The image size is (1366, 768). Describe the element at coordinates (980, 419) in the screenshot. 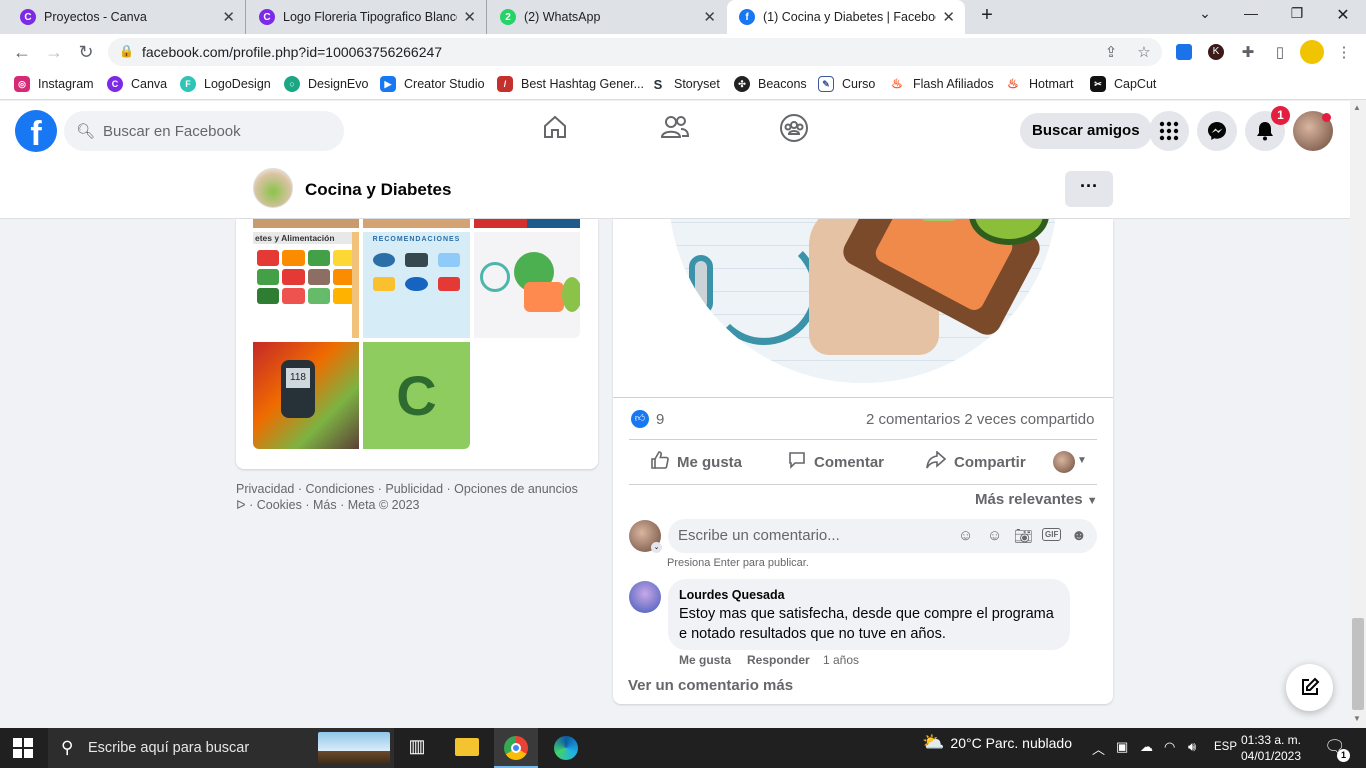

I see `post-stats: 2 comentarios 2 veces compartido` at that location.